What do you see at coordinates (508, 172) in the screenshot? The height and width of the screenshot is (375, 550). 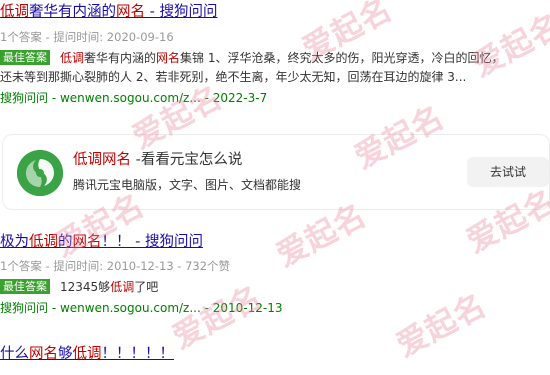 I see `try-it-button: 去试试` at bounding box center [508, 172].